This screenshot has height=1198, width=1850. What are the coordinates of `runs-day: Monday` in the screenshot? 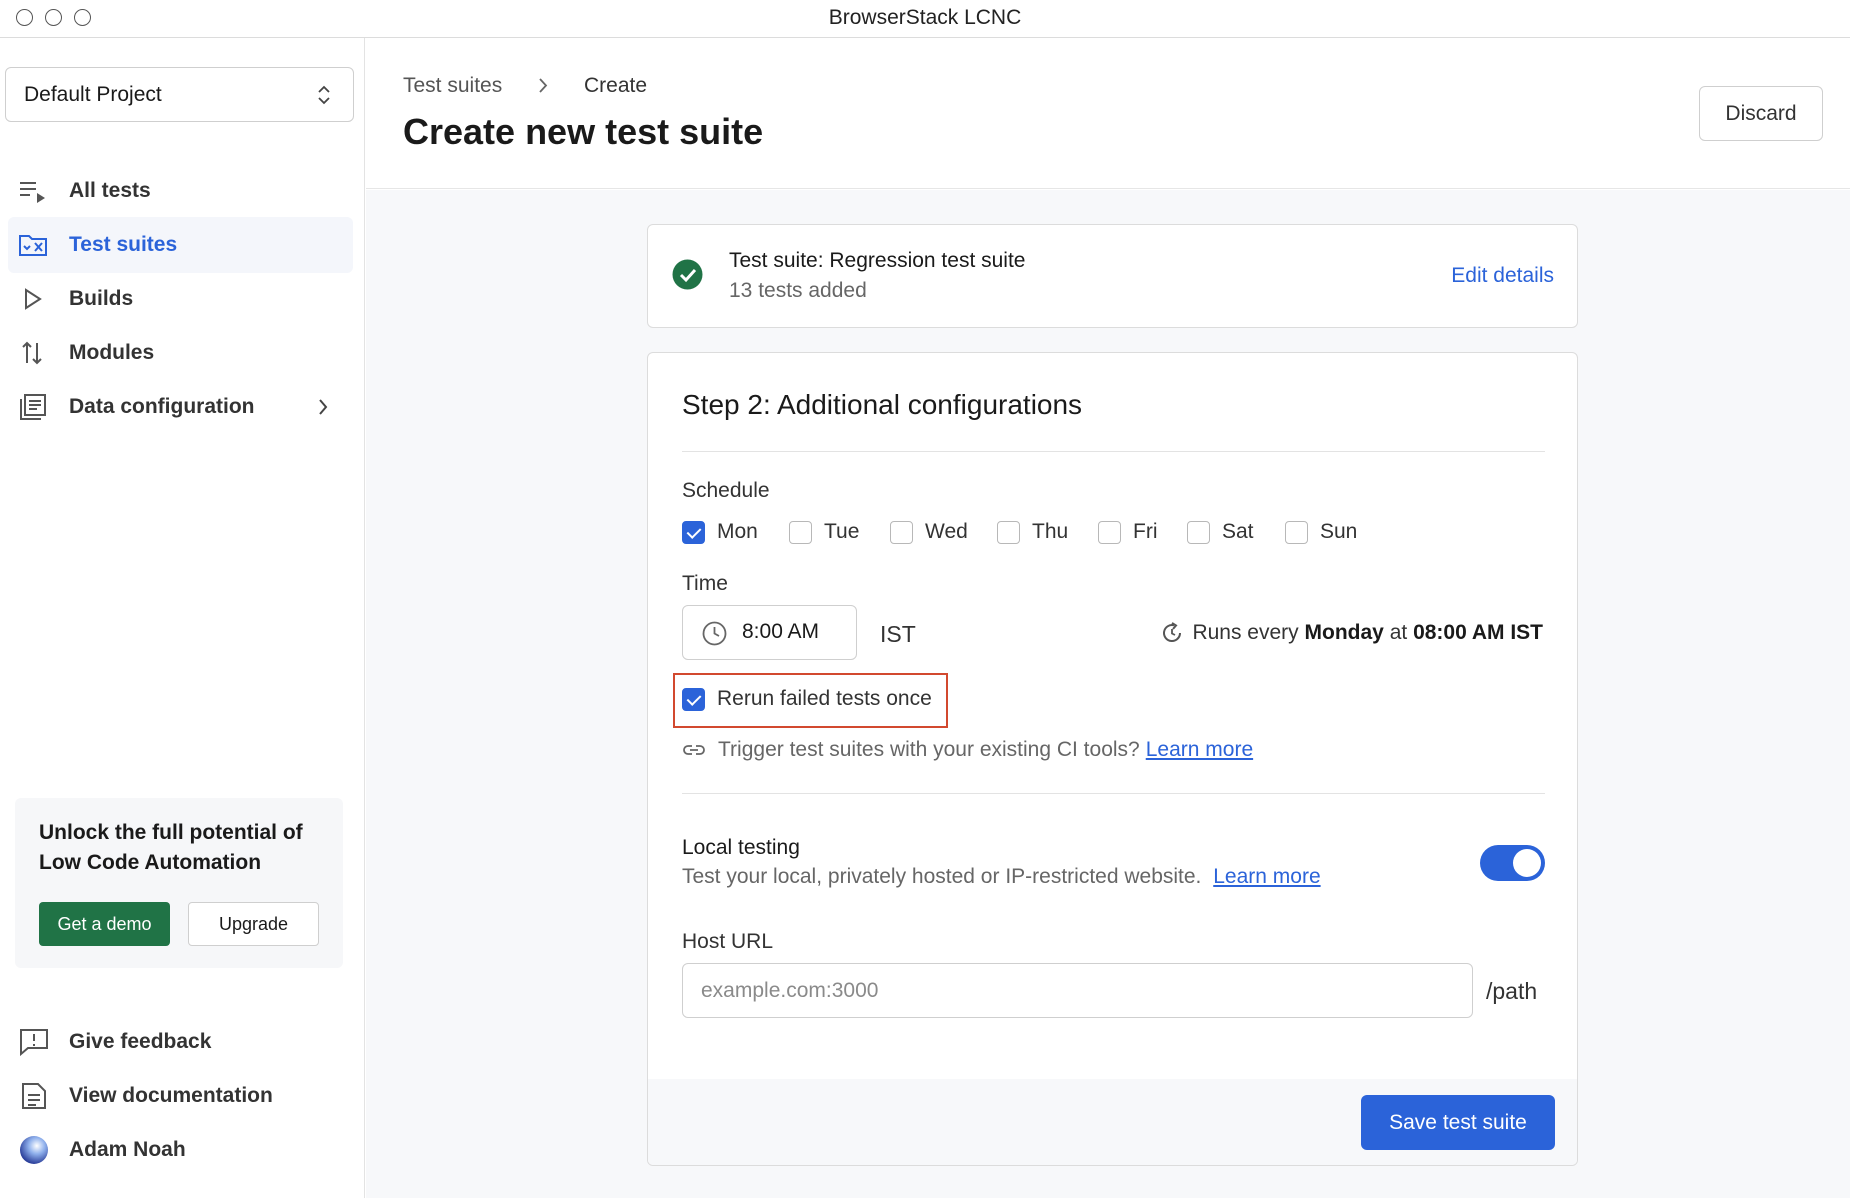 It's located at (1344, 632).